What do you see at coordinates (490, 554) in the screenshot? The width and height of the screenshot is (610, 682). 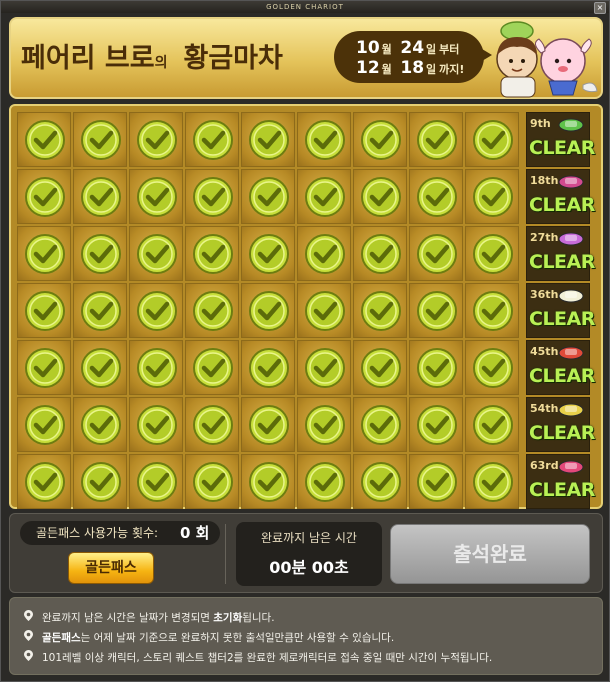 I see `attendance-complete-button: 출석완료` at bounding box center [490, 554].